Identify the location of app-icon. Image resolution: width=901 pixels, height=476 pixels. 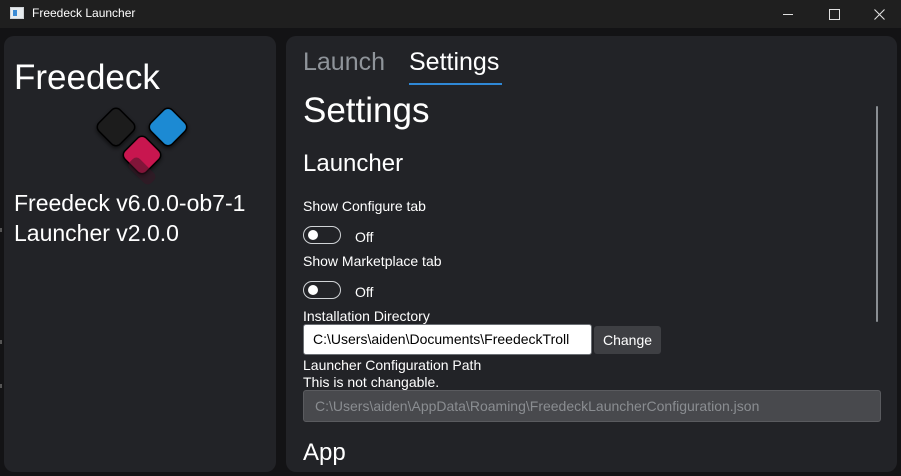
(17, 13).